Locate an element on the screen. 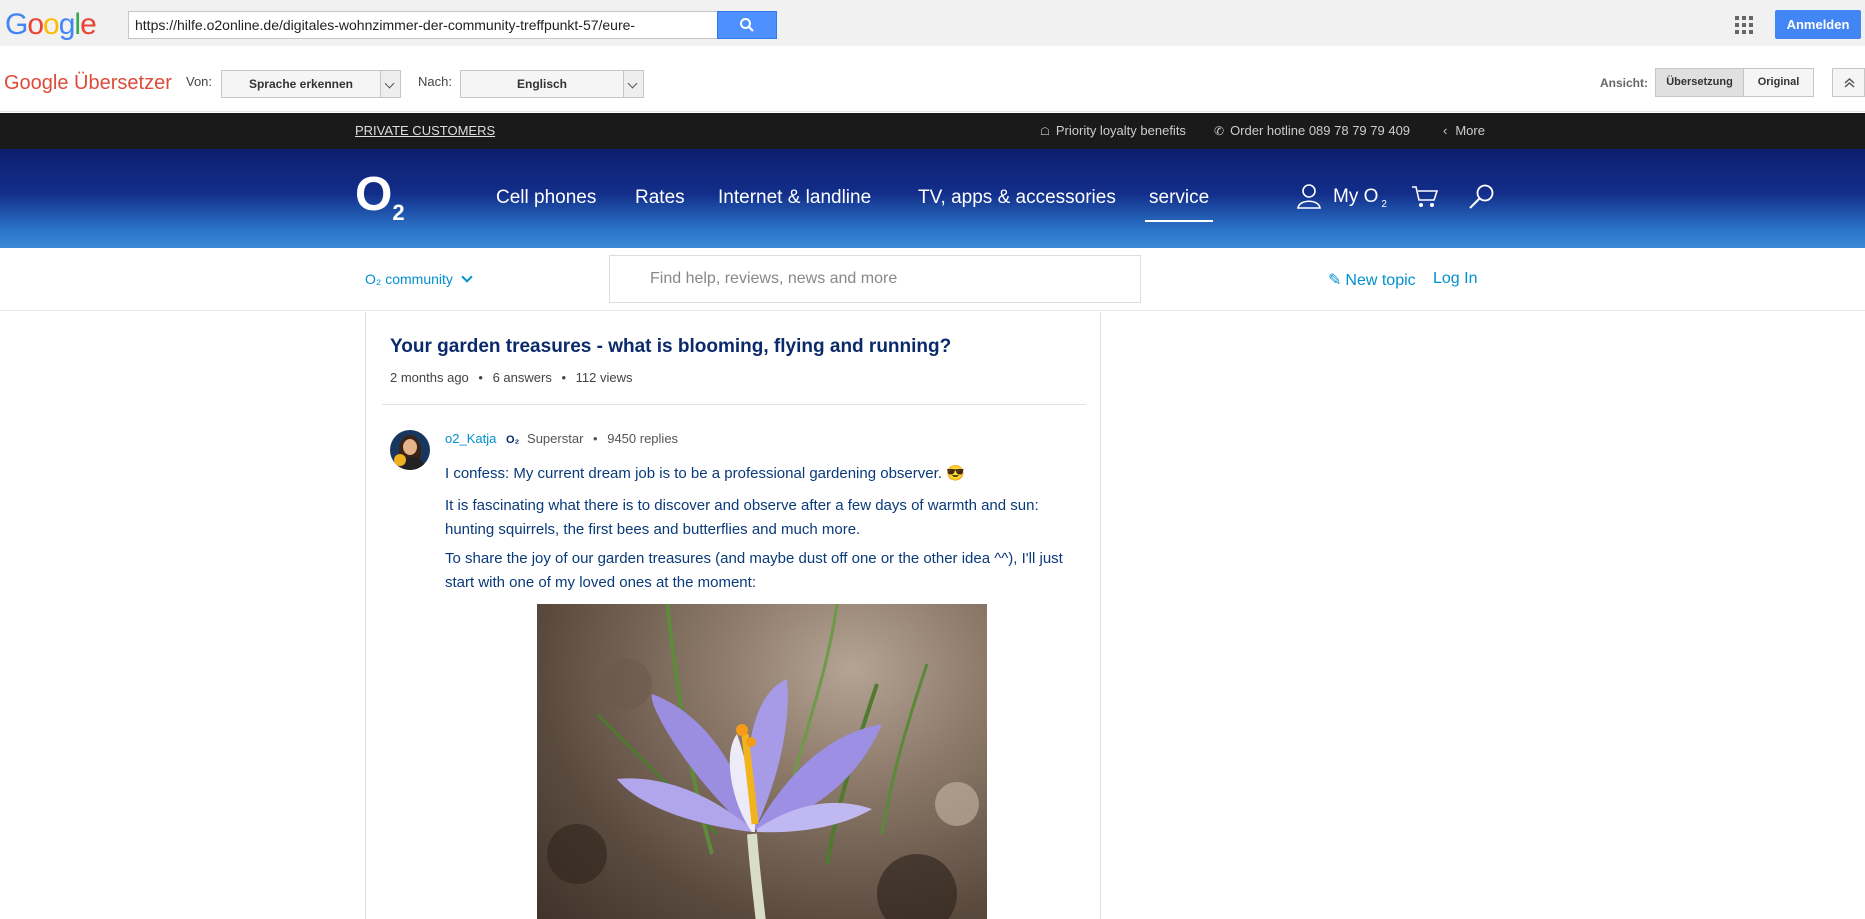 This screenshot has height=919, width=1865. hotline-link: ✆ Order hotline 089 78 79 79 409 is located at coordinates (1312, 130).